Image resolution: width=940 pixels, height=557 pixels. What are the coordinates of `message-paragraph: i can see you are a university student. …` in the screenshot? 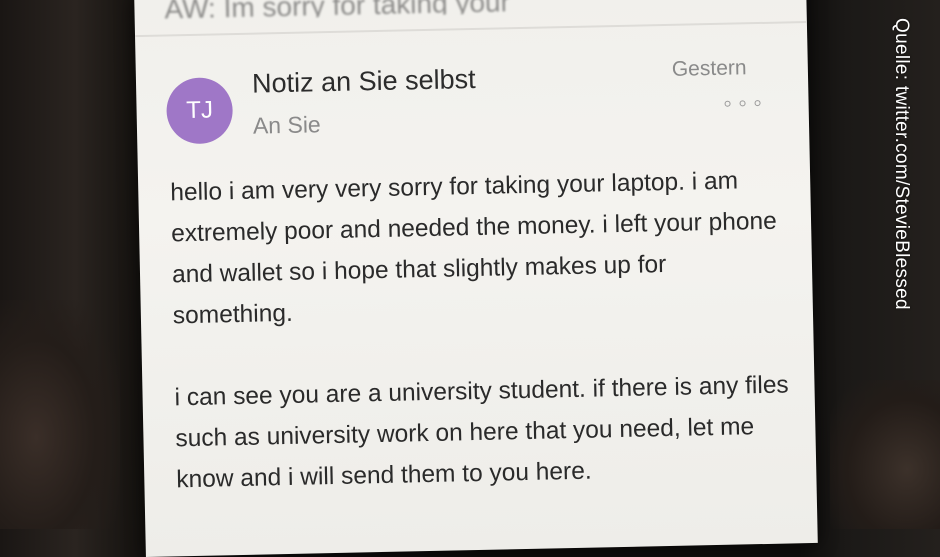 It's located at (481, 432).